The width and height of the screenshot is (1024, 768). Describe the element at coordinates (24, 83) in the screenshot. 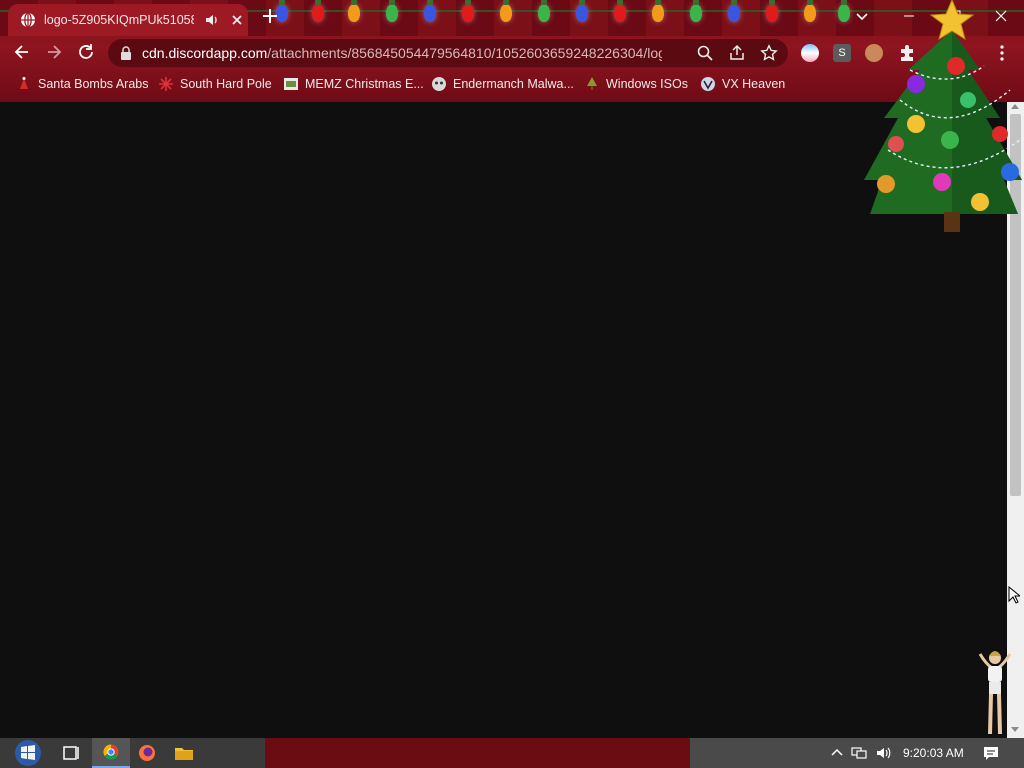

I see `santa-icon` at that location.